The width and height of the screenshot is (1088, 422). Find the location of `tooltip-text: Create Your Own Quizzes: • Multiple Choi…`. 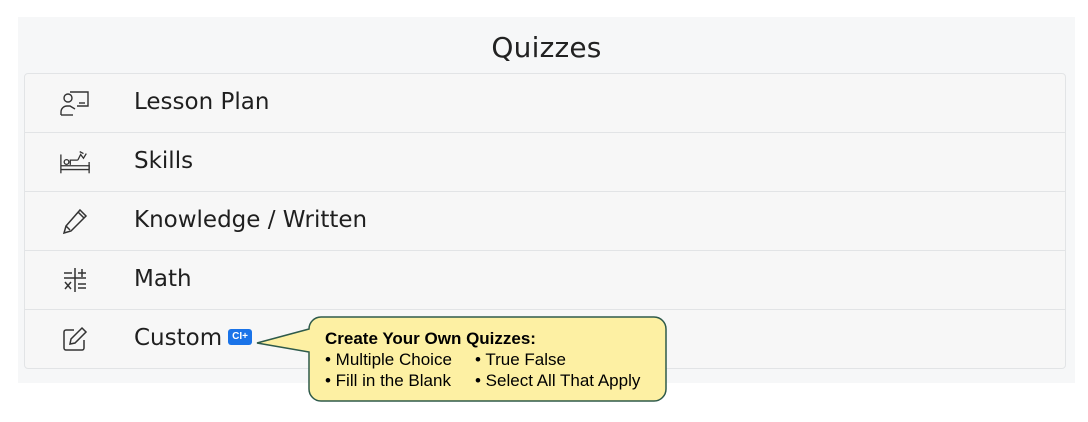

tooltip-text: Create Your Own Quizzes: • Multiple Choi… is located at coordinates (482, 359).